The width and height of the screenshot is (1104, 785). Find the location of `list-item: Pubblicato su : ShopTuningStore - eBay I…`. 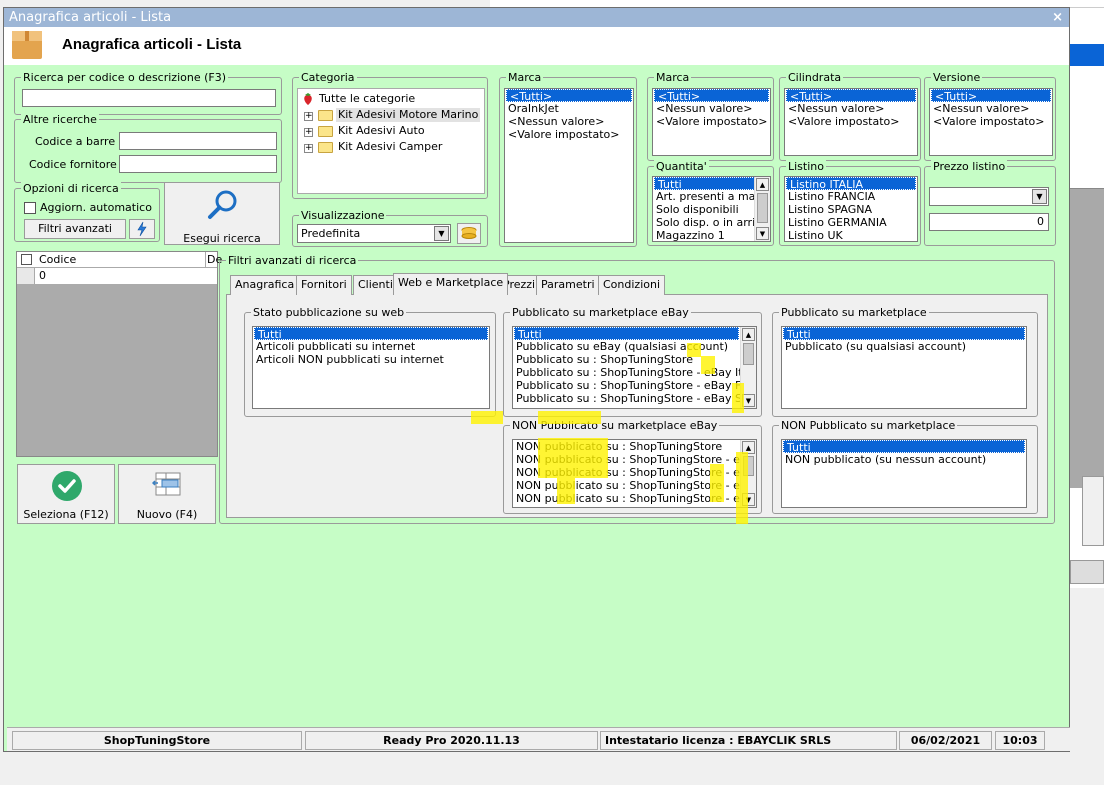

list-item: Pubblicato su : ShopTuningStore - eBay I… is located at coordinates (634, 372).